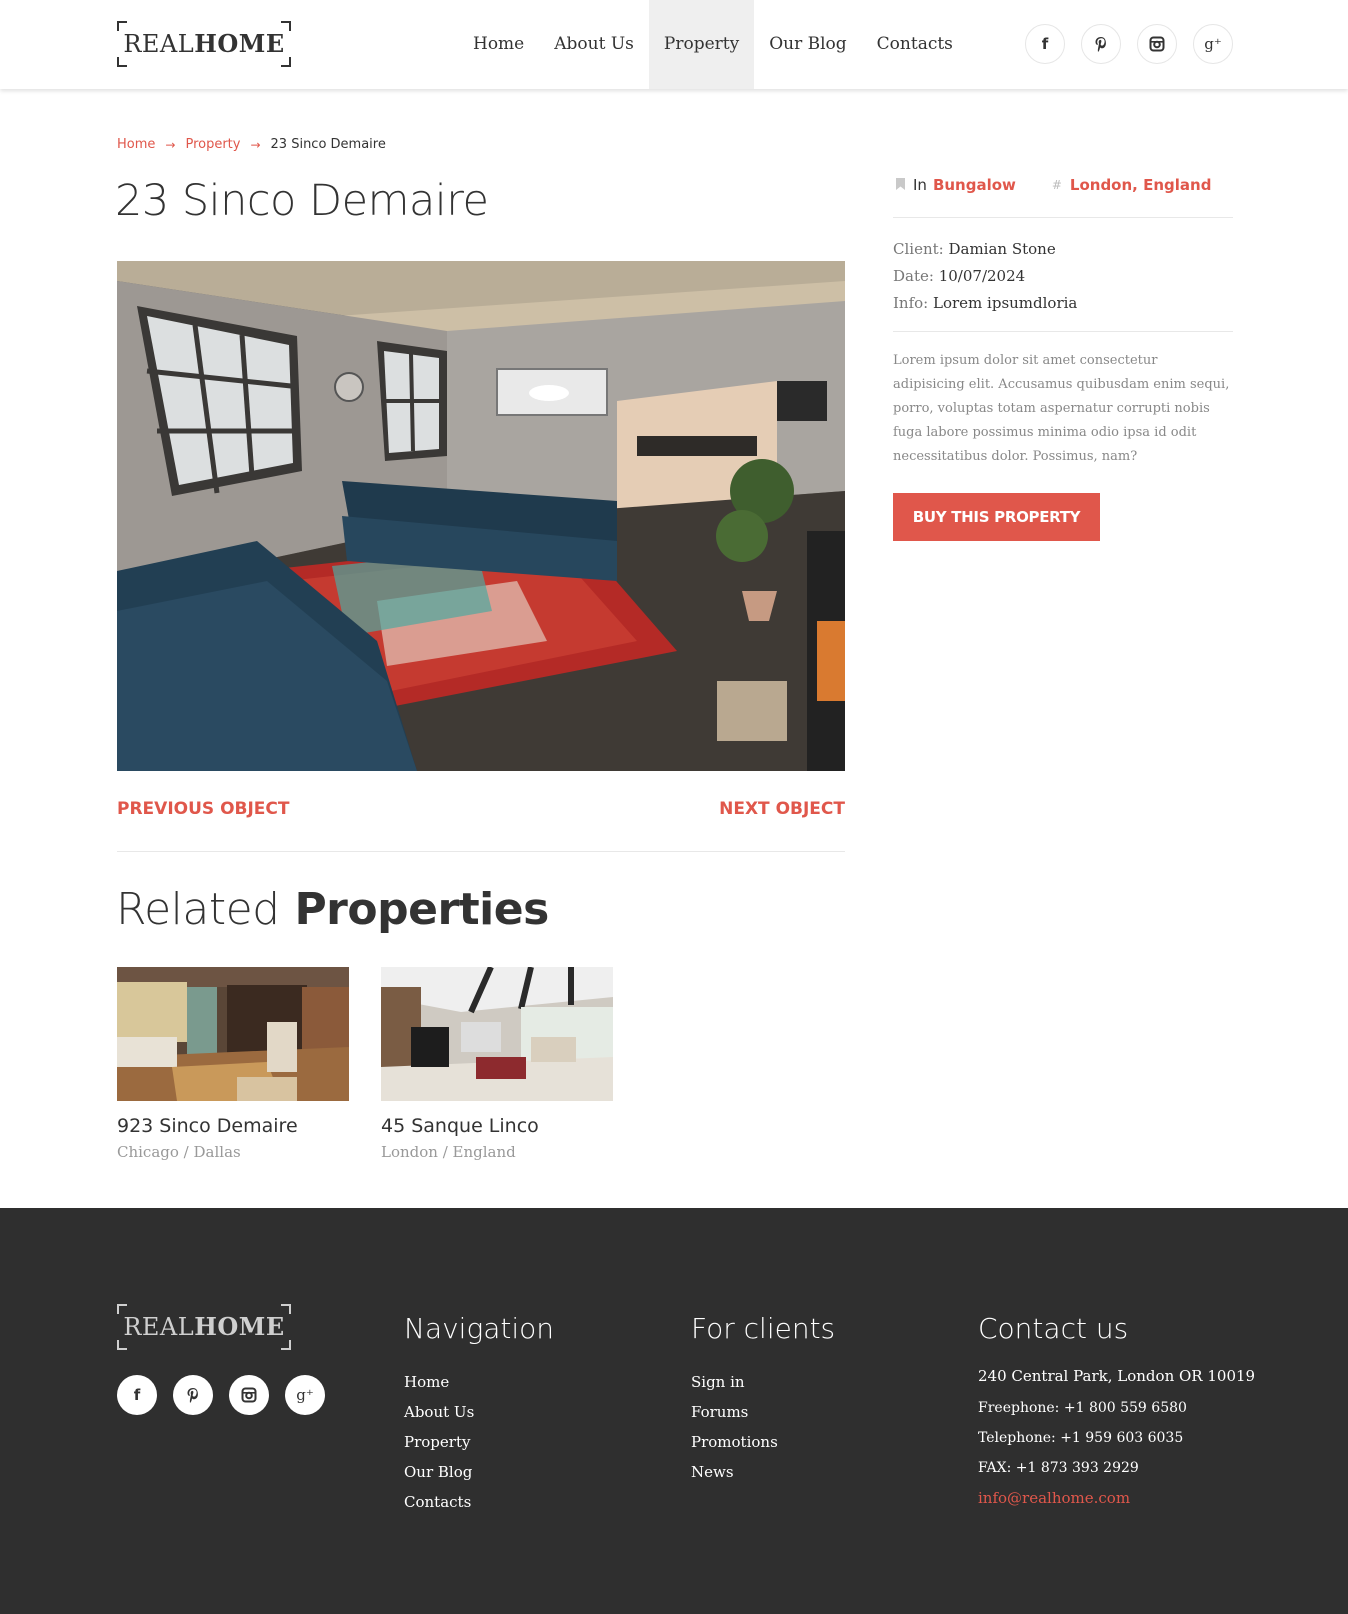 This screenshot has width=1348, height=1614. I want to click on client-value: Damian Stone, so click(1002, 249).